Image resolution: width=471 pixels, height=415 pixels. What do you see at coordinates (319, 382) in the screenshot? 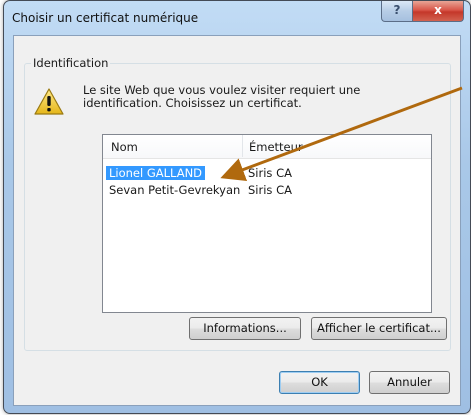
I see `ok-button: OK` at bounding box center [319, 382].